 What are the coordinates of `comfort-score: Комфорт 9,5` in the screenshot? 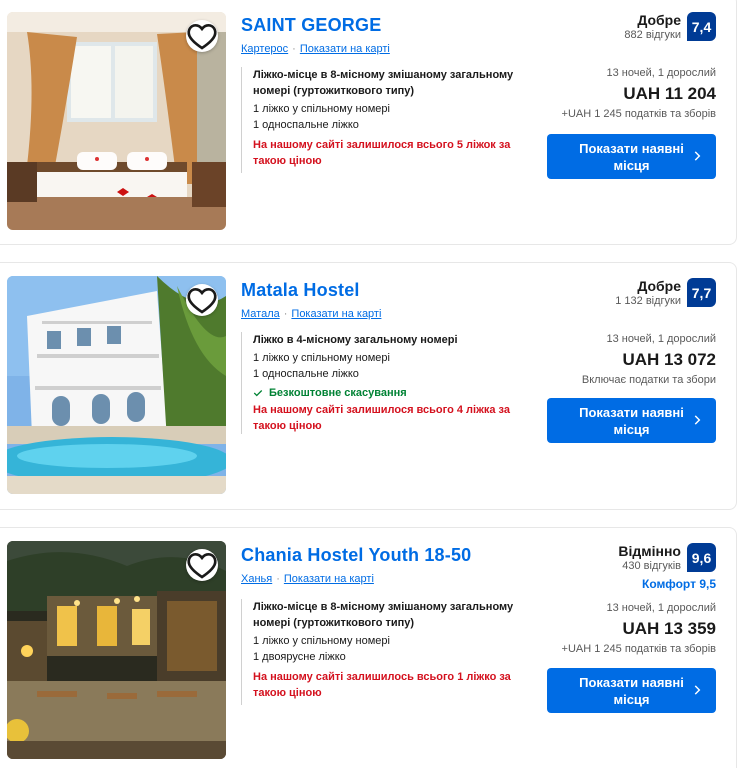 It's located at (679, 584).